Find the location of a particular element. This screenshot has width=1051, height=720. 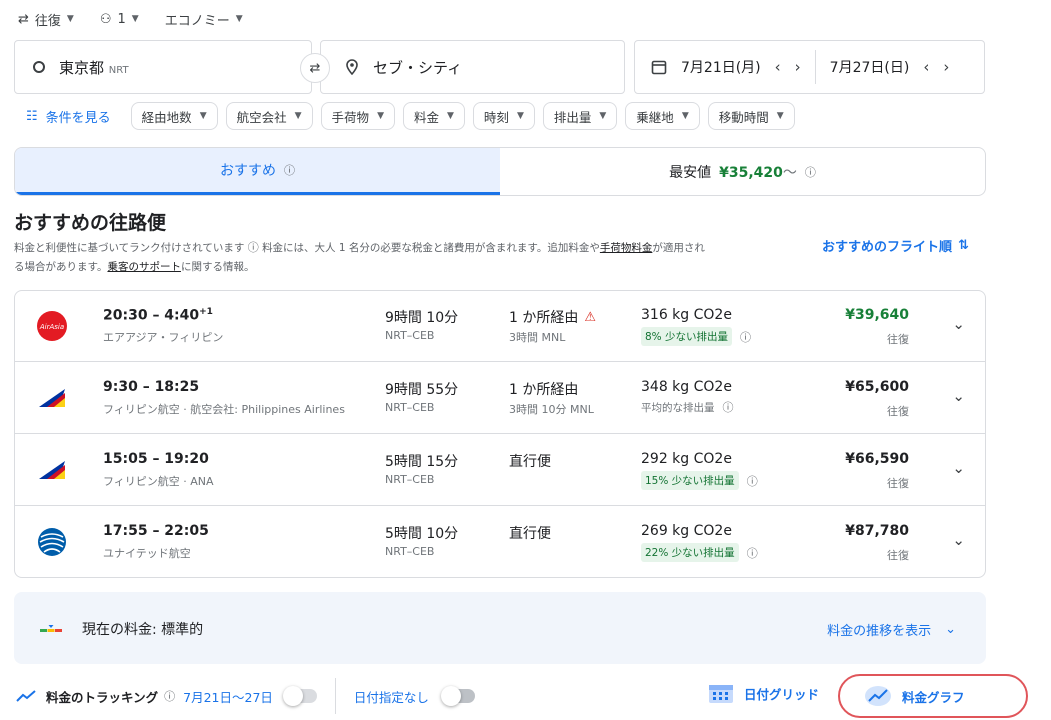

baggage-fee-link: 手荷物料金 is located at coordinates (626, 248).